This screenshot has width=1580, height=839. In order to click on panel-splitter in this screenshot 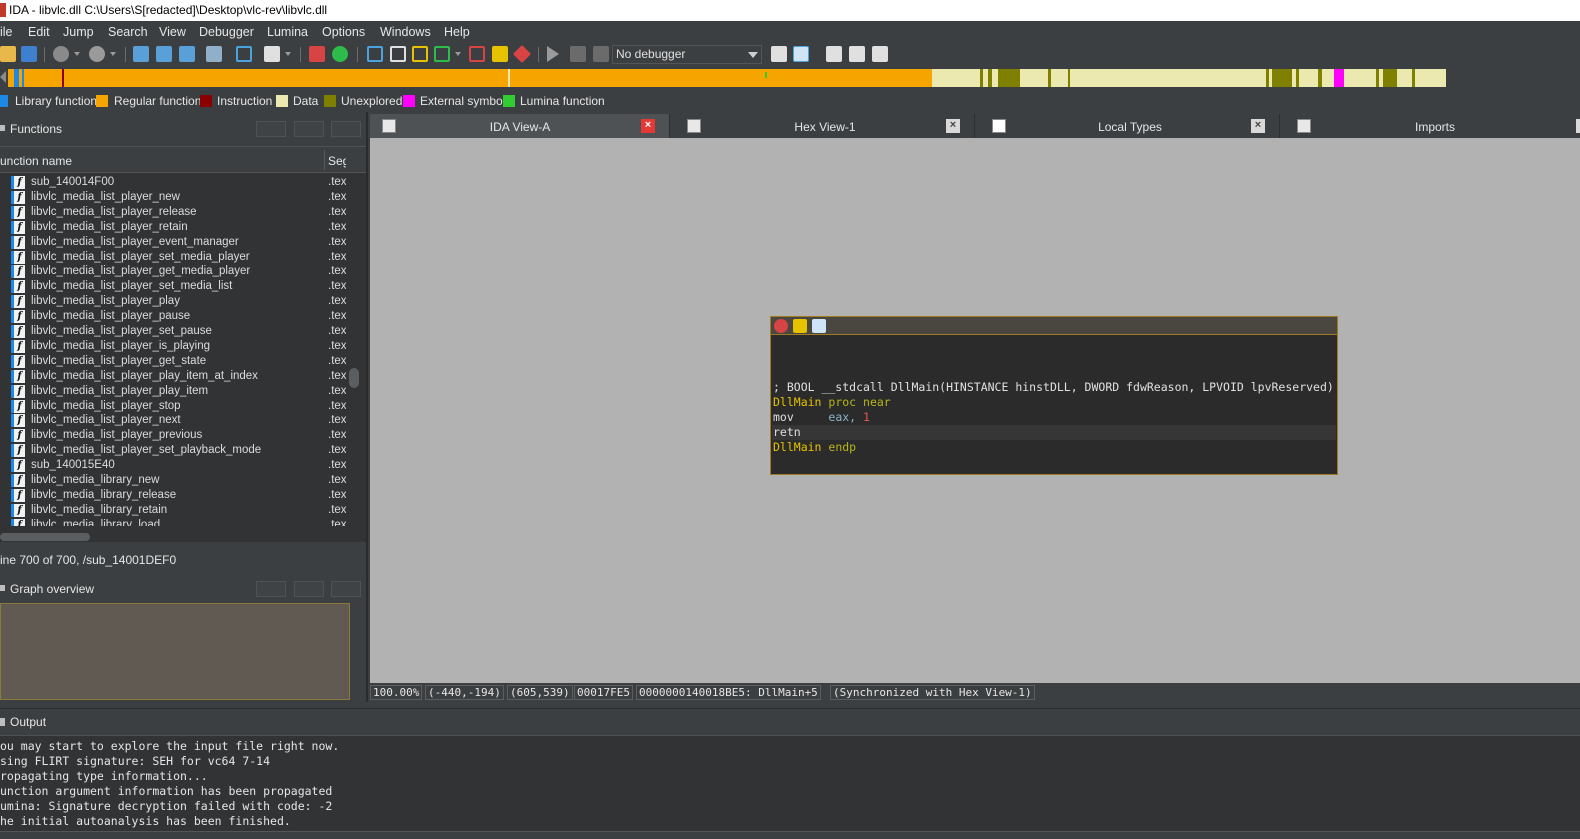, I will do `click(367, 407)`.